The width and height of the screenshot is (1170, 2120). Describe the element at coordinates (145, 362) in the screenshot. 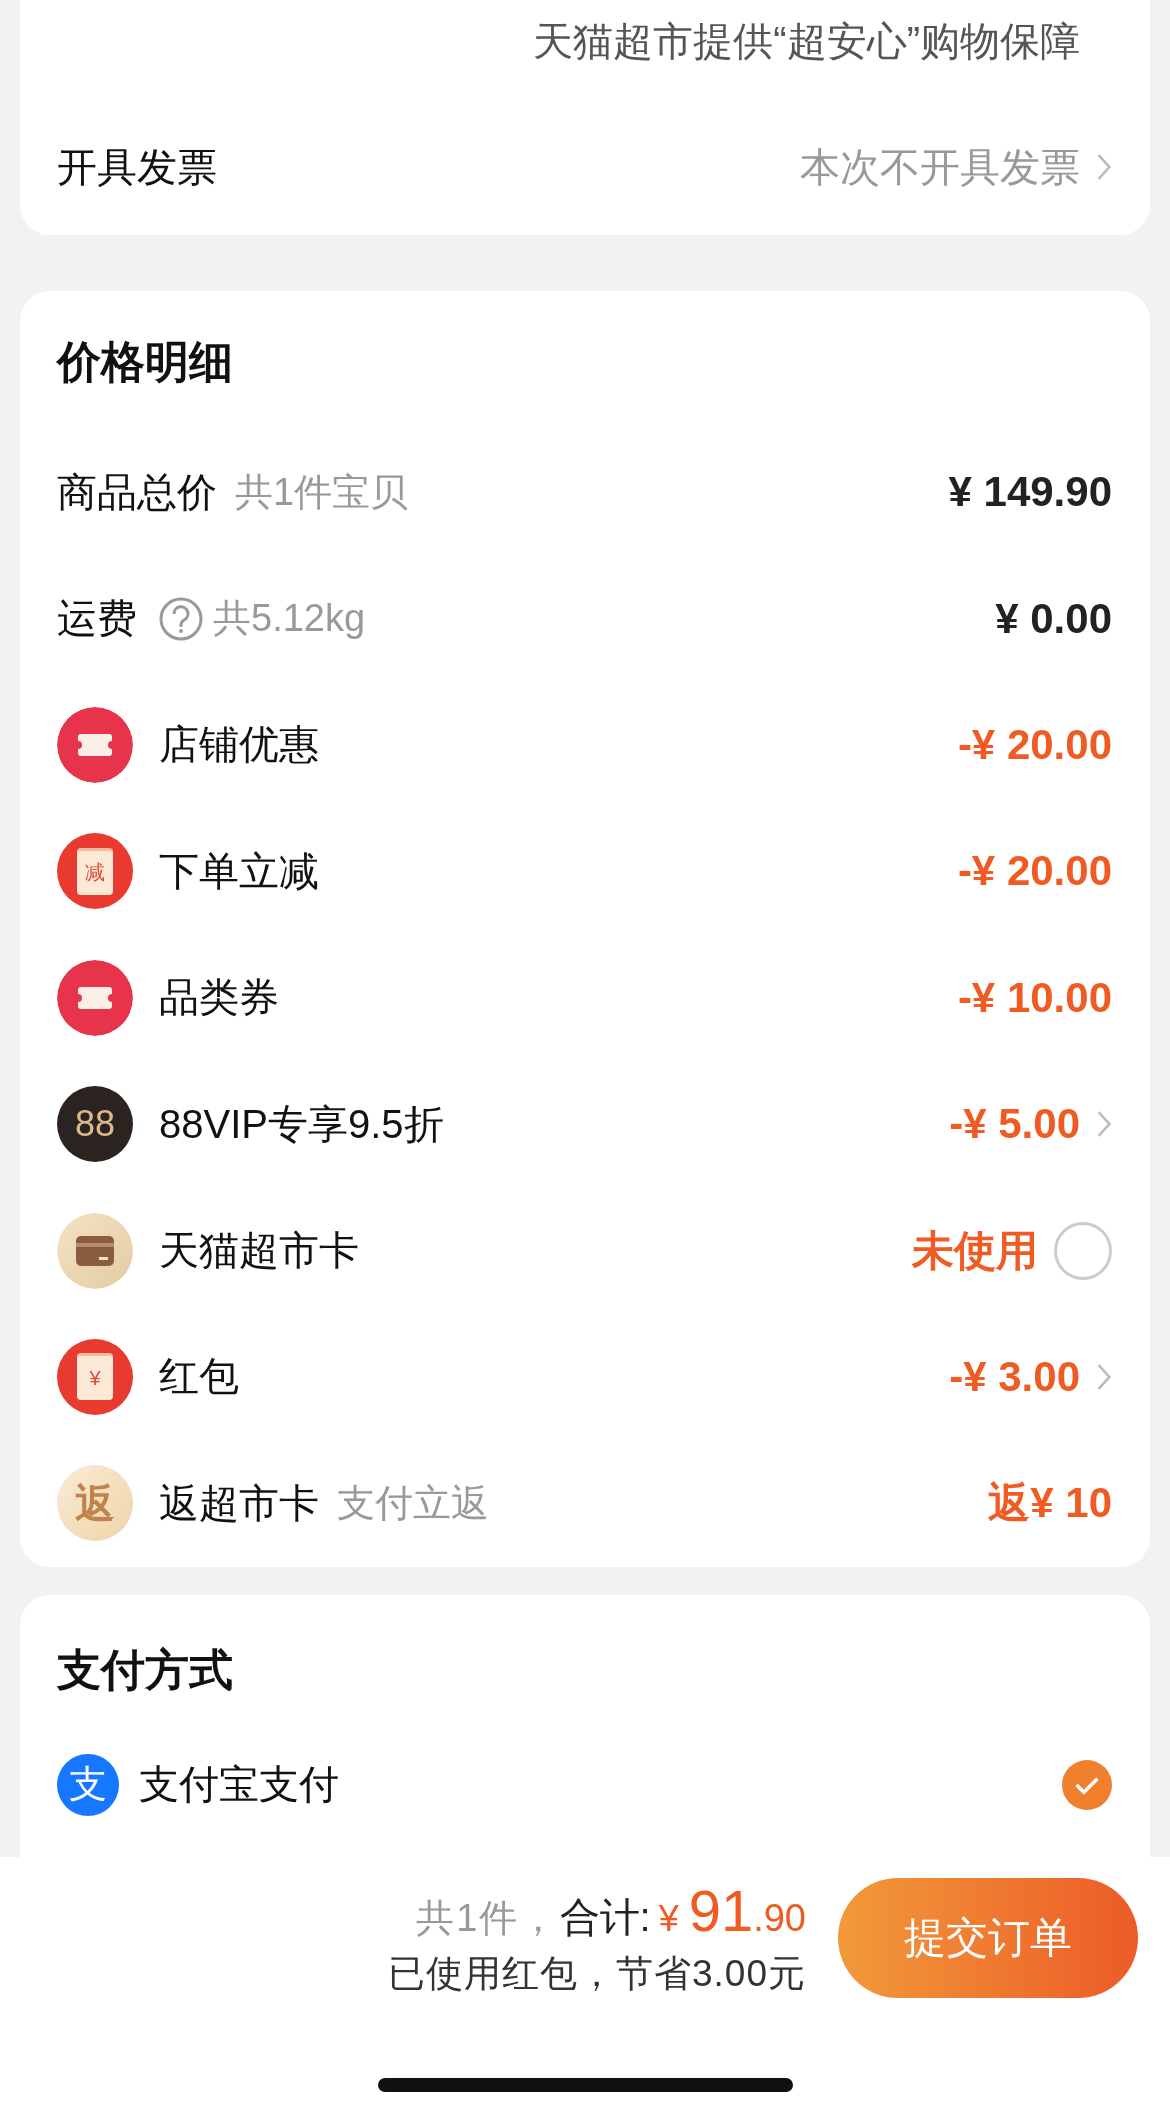

I see `section-title: 价格明细` at that location.